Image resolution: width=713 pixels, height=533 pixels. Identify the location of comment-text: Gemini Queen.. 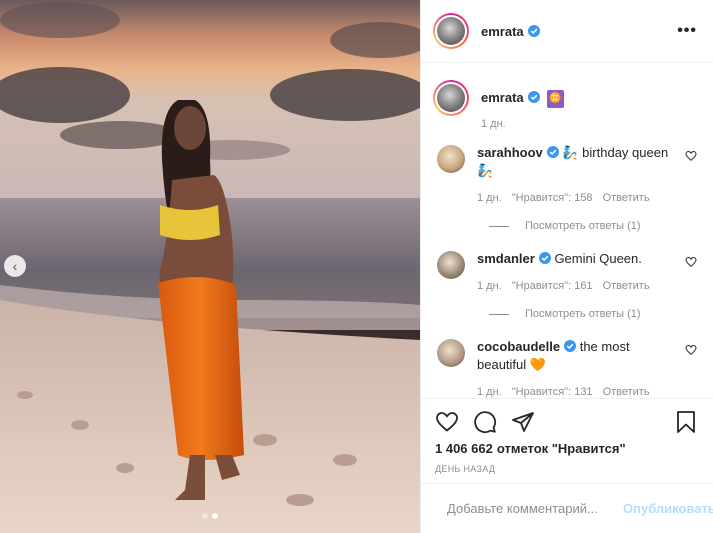
(598, 258).